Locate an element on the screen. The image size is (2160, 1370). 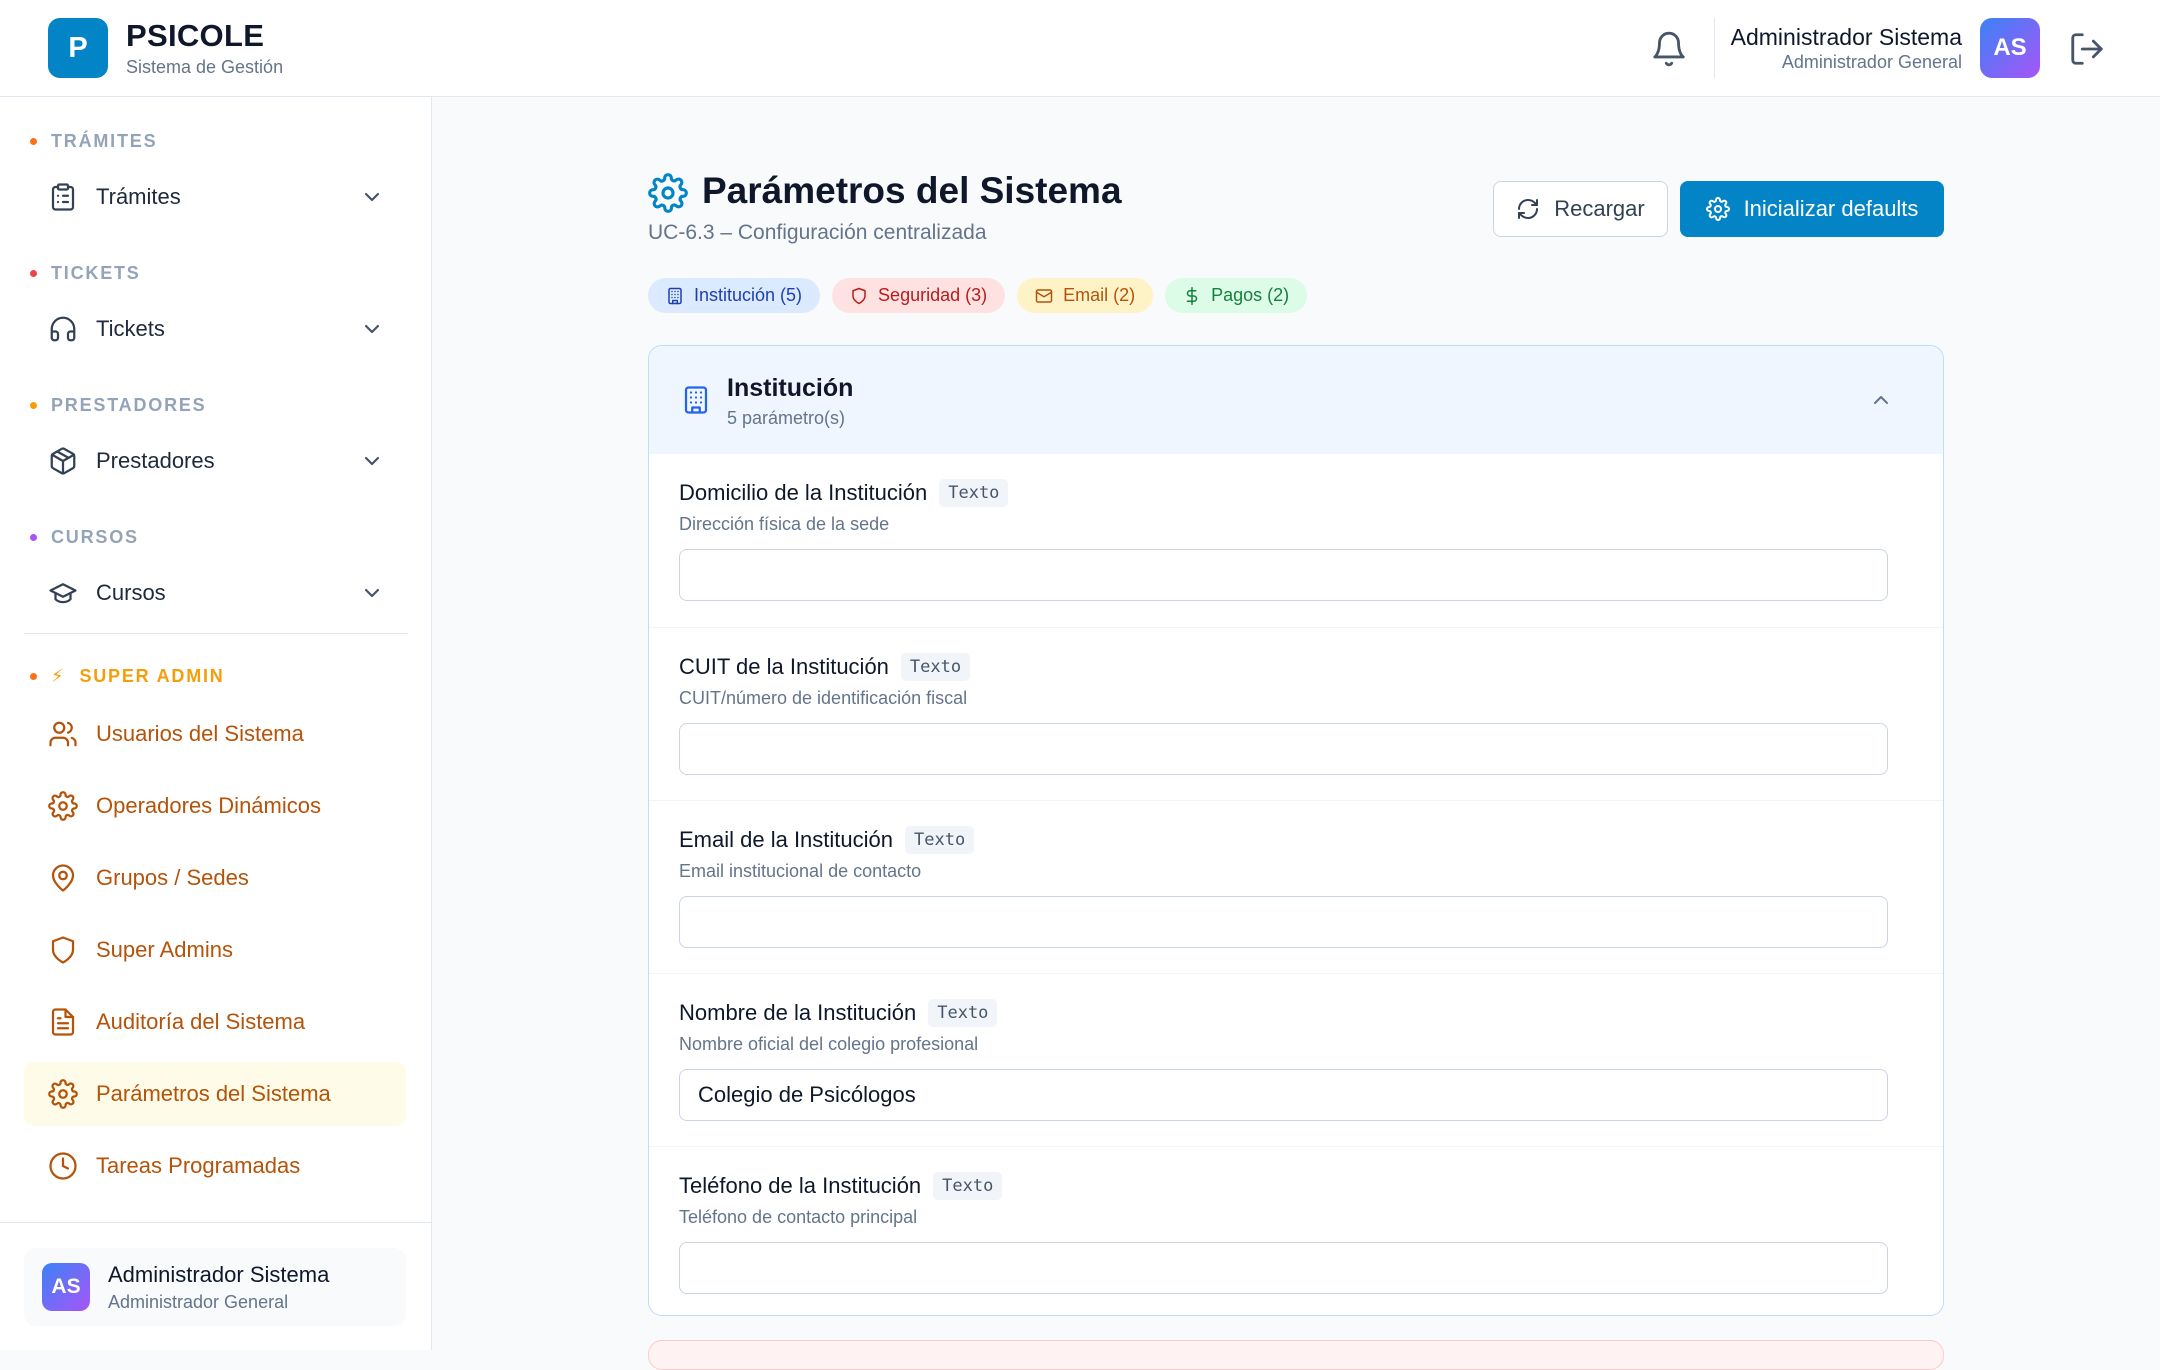
chip-pagos: Pagos (2) is located at coordinates (1236, 295).